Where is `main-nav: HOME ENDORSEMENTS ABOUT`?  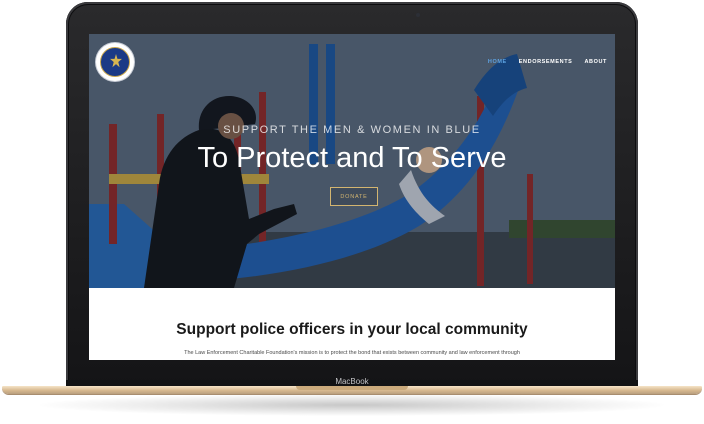
main-nav: HOME ENDORSEMENTS ABOUT is located at coordinates (547, 62).